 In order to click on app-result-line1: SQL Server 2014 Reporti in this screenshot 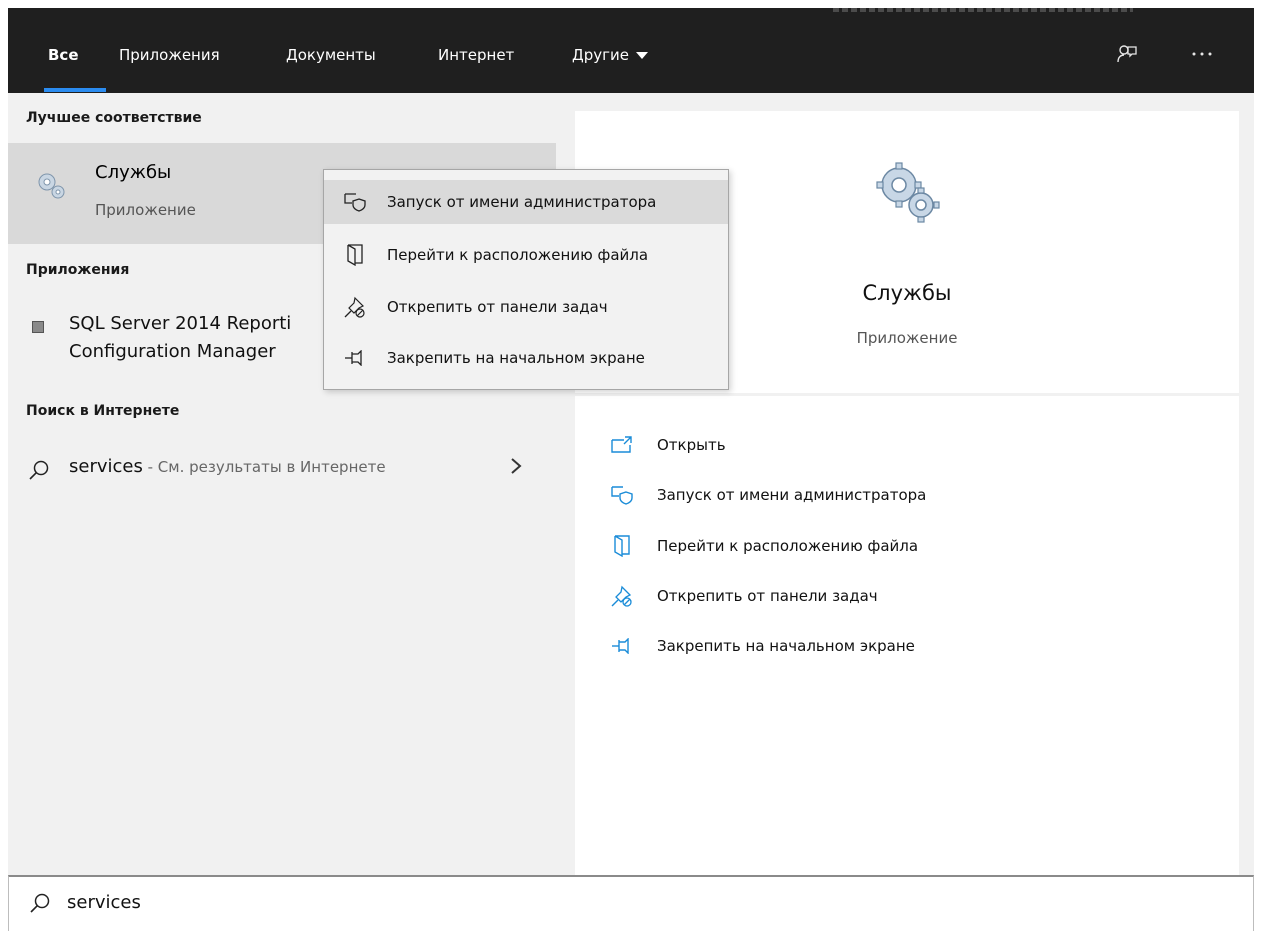, I will do `click(180, 323)`.